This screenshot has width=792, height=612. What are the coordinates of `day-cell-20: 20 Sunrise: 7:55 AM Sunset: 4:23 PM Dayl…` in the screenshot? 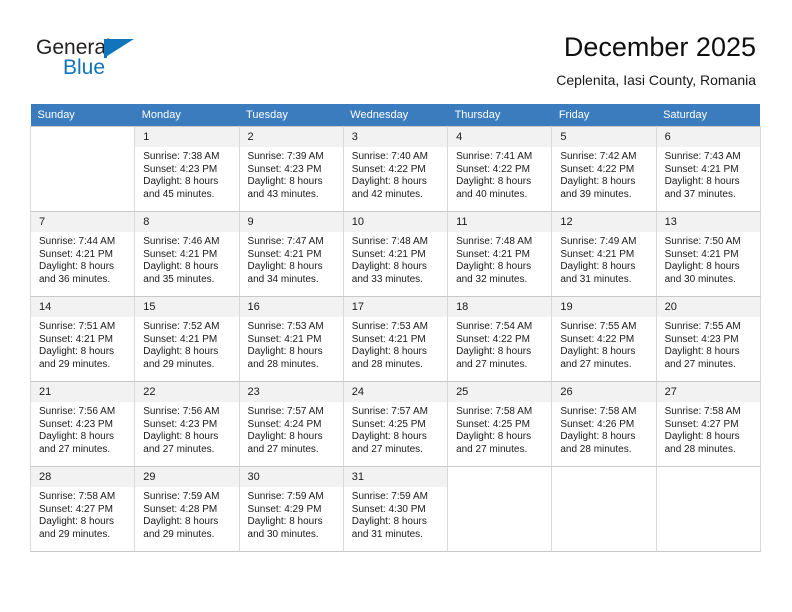 It's located at (708, 339).